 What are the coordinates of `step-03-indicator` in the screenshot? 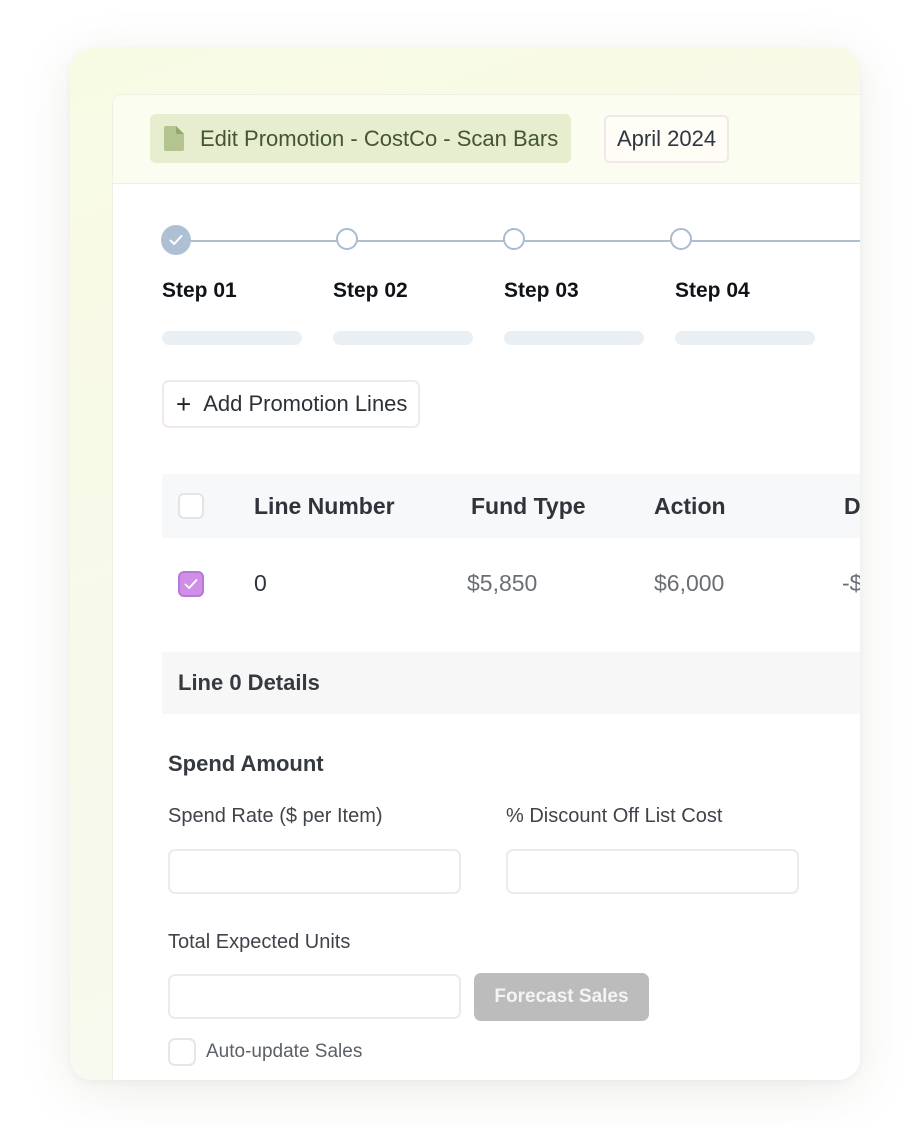 It's located at (514, 239).